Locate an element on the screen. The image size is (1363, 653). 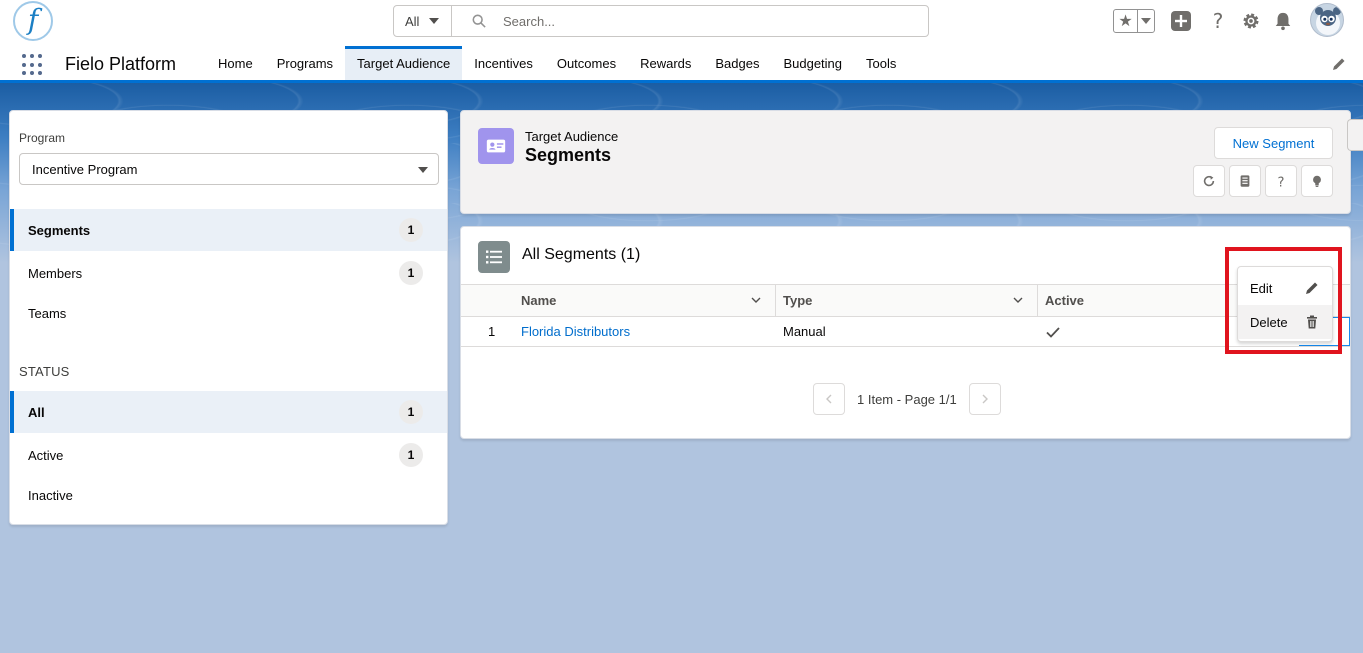
gear-icon is located at coordinates (1251, 21).